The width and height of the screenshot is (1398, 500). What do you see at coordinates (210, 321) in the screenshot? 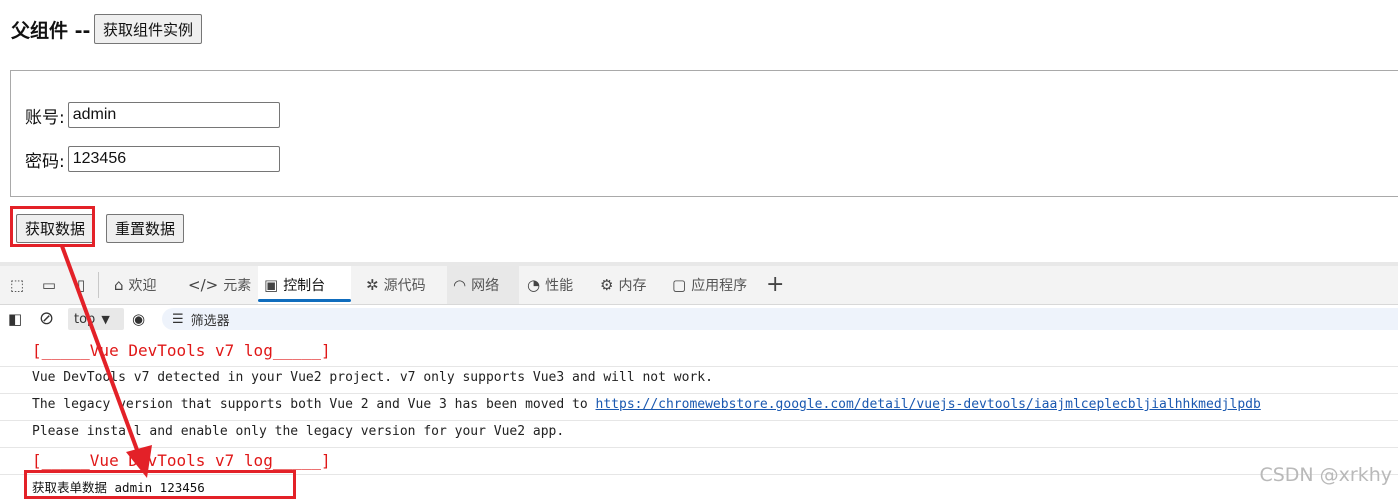
I see `filter-label: 筛选器` at bounding box center [210, 321].